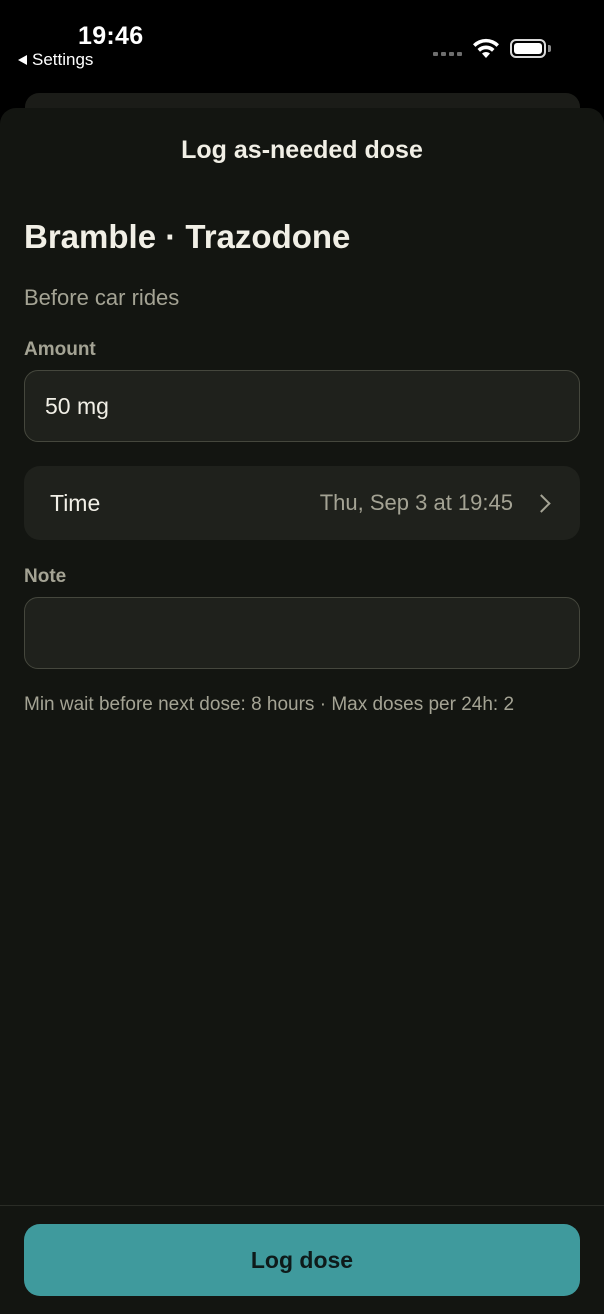 The height and width of the screenshot is (1314, 604). What do you see at coordinates (111, 36) in the screenshot?
I see `status-time: 19:46` at bounding box center [111, 36].